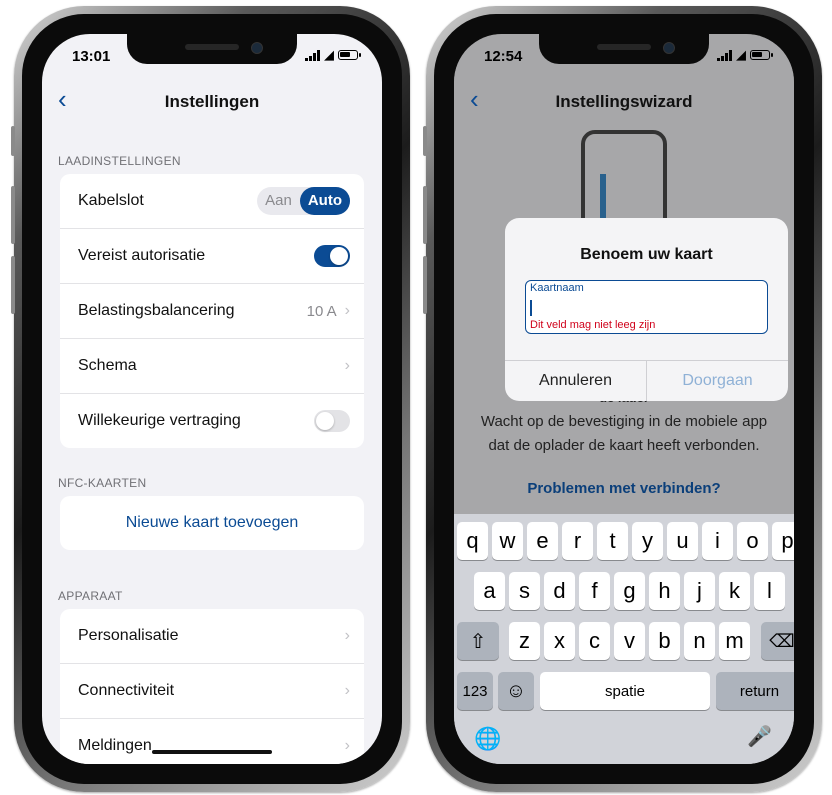 The width and height of the screenshot is (832, 795). What do you see at coordinates (769, 591) in the screenshot?
I see `key-l: l` at bounding box center [769, 591].